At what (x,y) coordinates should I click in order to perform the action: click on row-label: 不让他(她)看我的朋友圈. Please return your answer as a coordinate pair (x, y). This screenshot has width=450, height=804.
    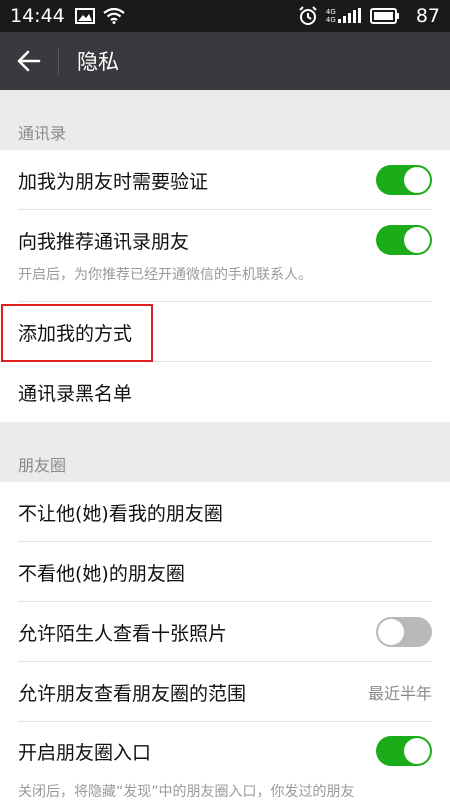
    Looking at the image, I should click on (120, 513).